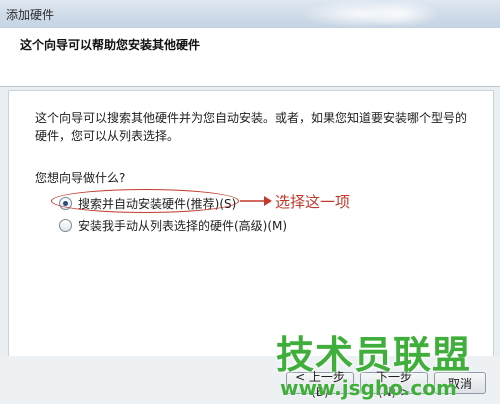  What do you see at coordinates (65, 225) in the screenshot?
I see `radio-manual-select` at bounding box center [65, 225].